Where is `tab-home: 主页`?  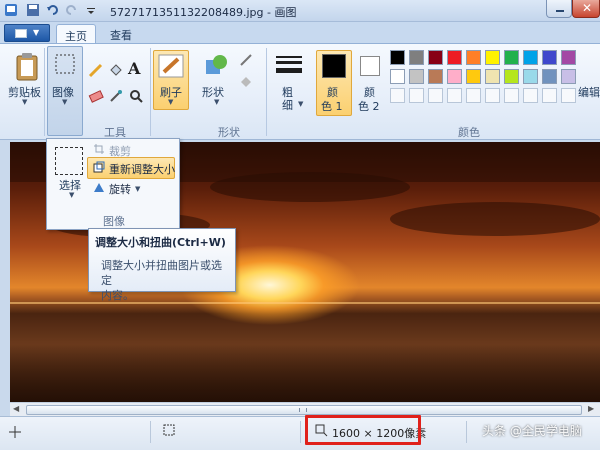 tab-home: 主页 is located at coordinates (76, 34).